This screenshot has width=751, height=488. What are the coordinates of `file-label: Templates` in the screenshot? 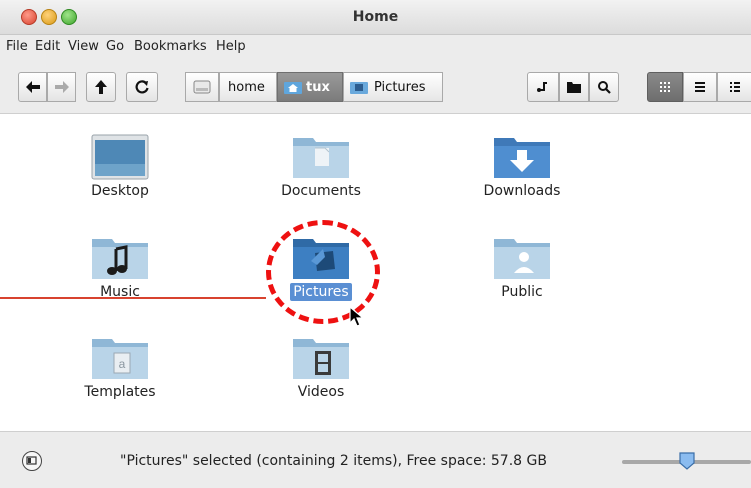 It's located at (120, 392).